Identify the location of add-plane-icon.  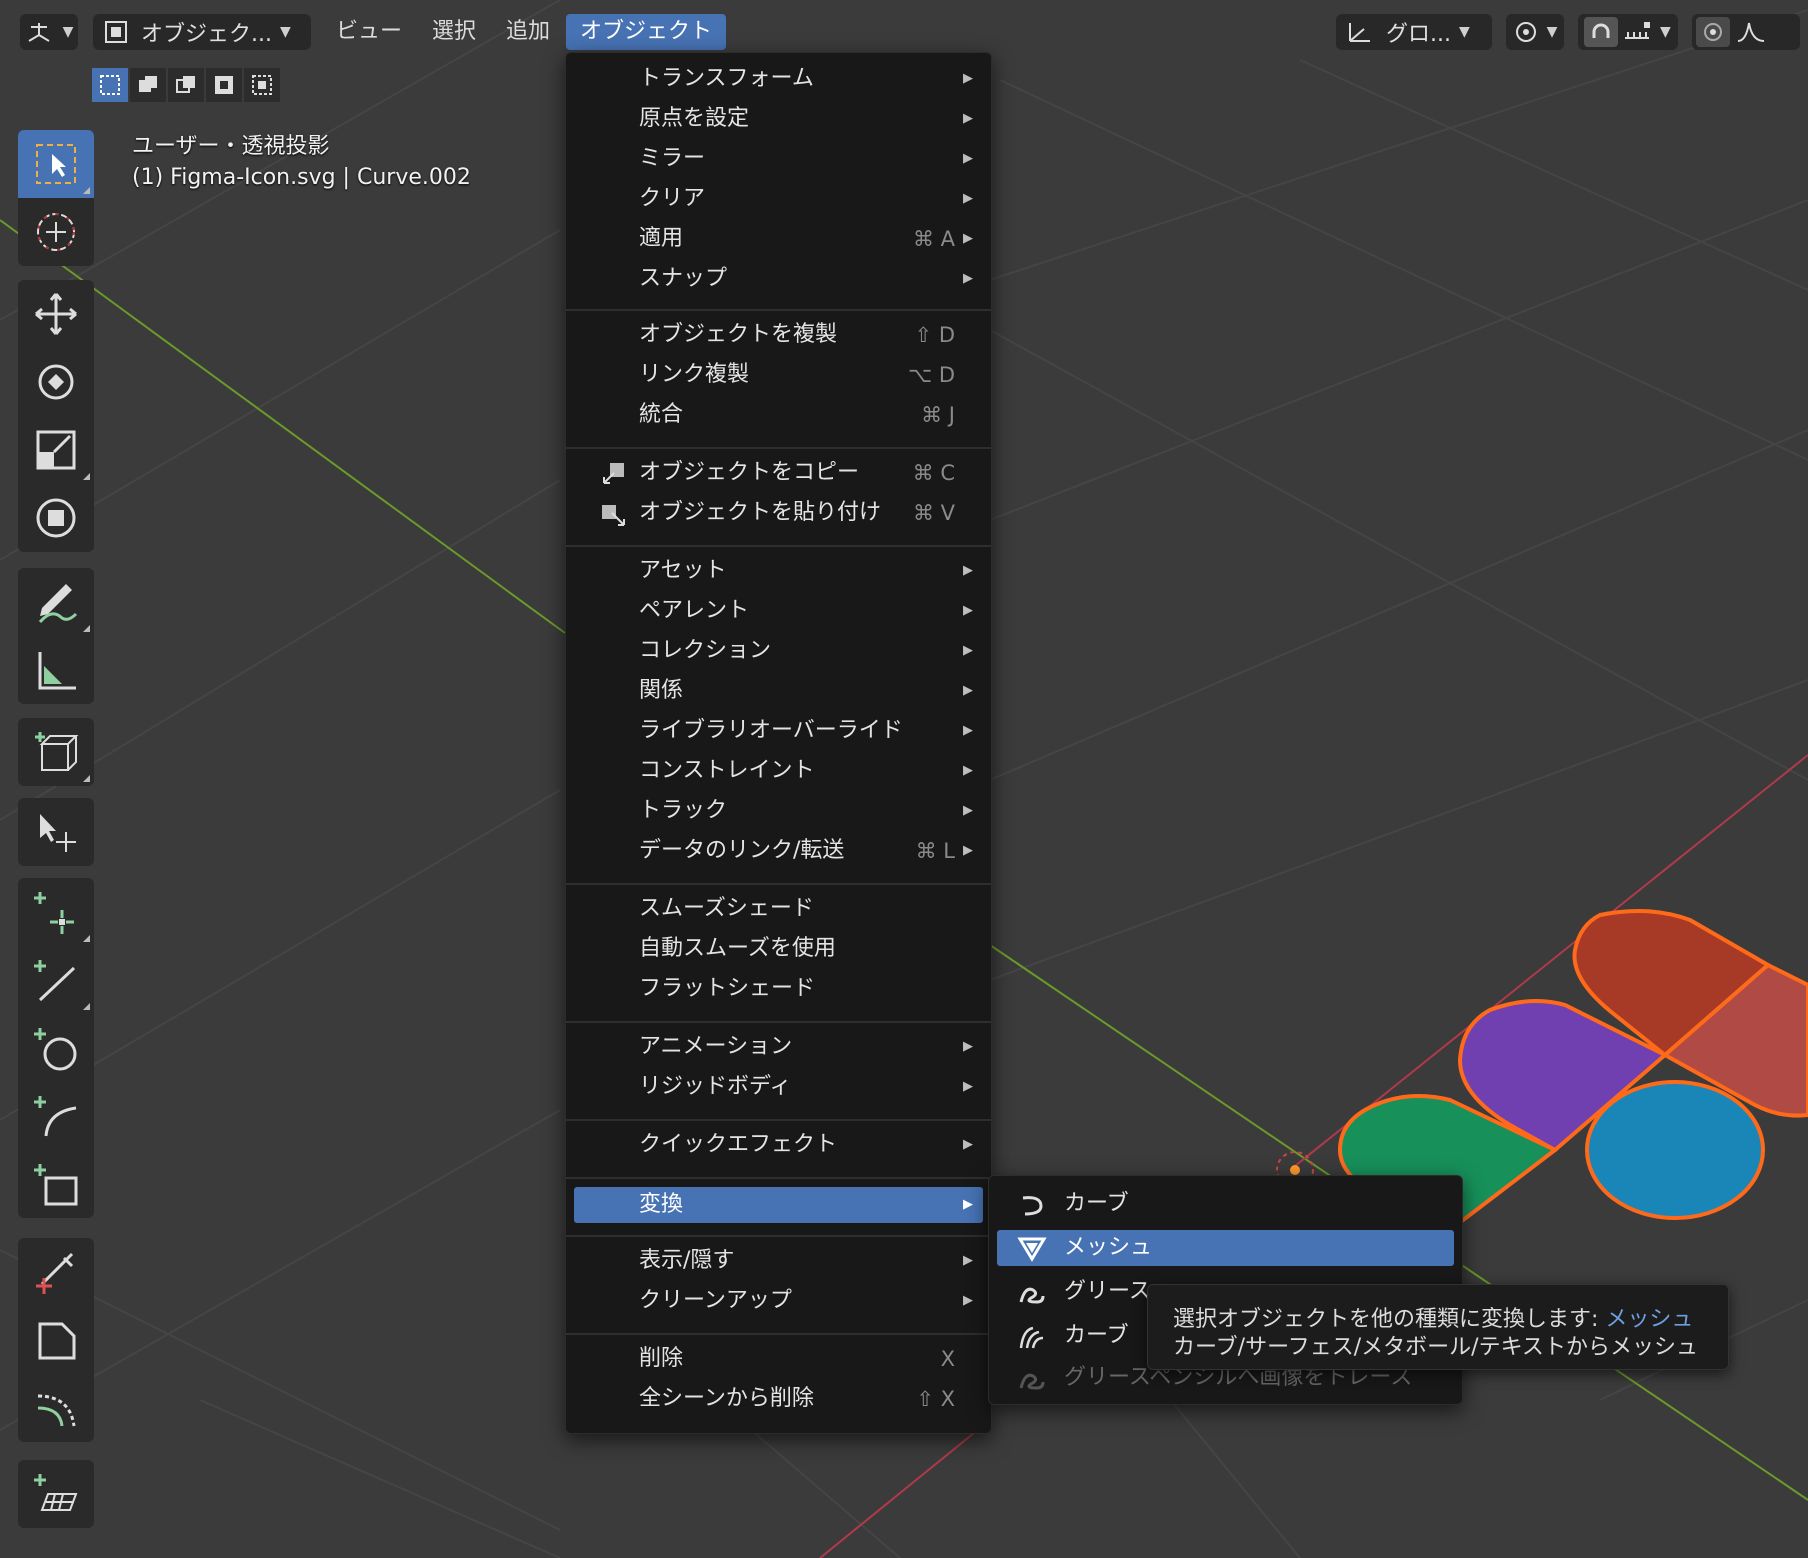
(56, 1492).